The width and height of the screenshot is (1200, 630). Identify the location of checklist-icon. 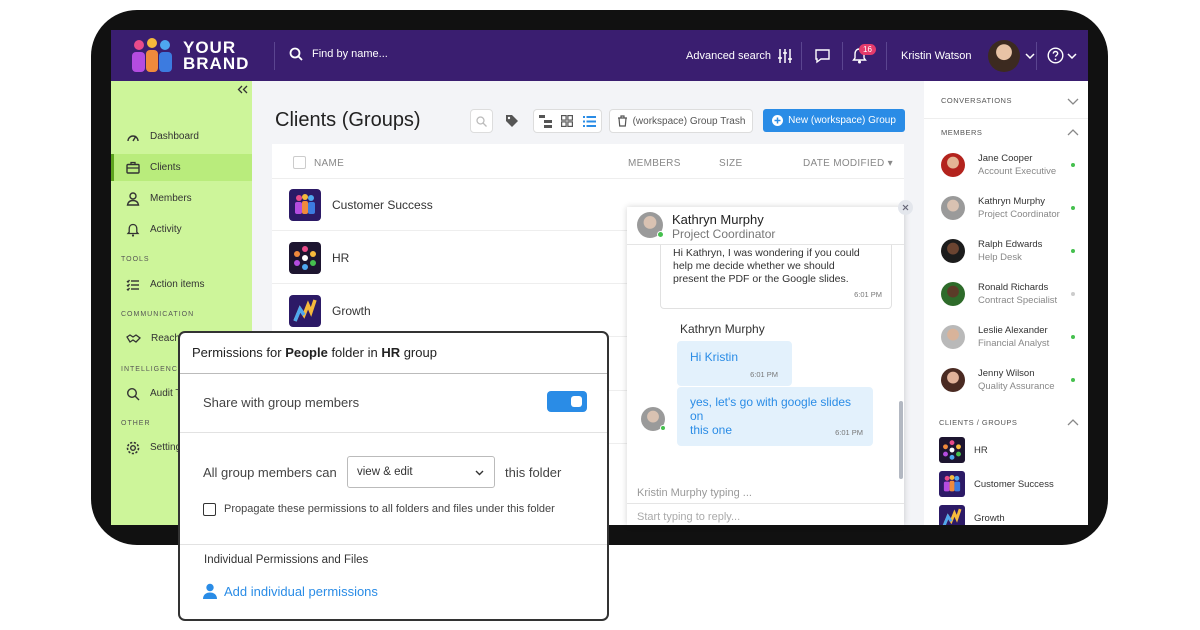
(132, 285).